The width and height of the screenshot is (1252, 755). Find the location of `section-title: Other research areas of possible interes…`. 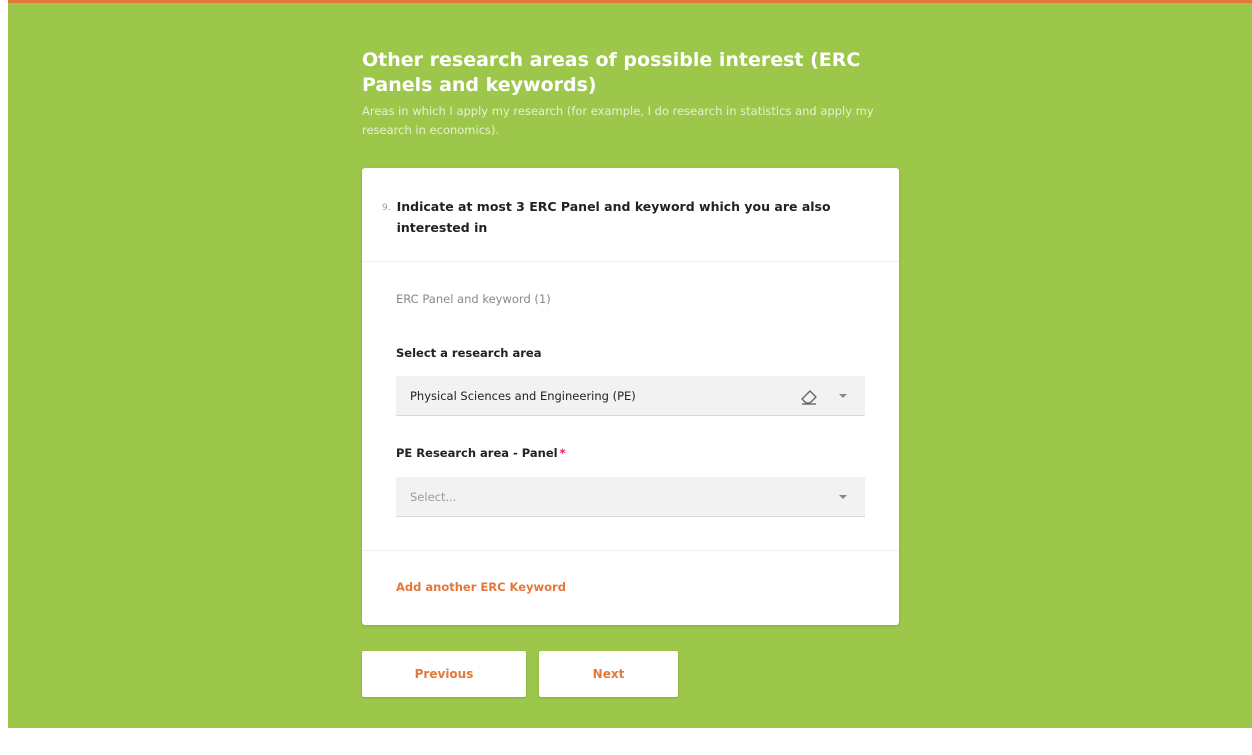

section-title: Other research areas of possible interes… is located at coordinates (611, 72).